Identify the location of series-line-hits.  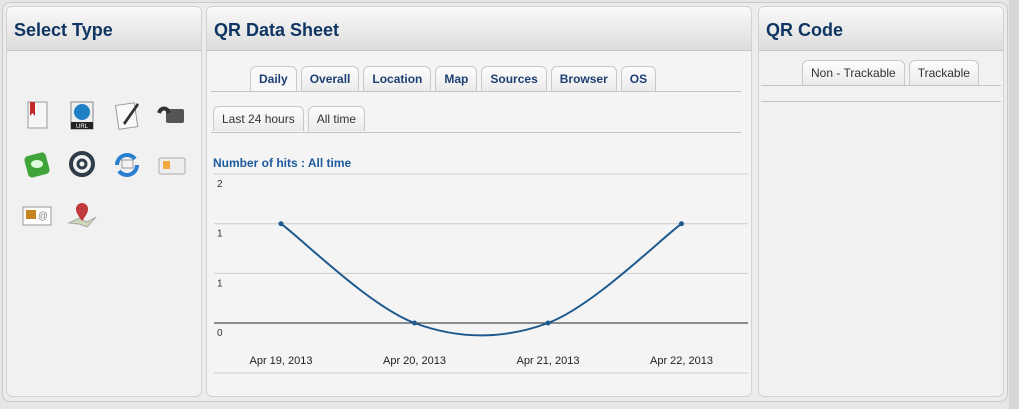
(481, 279).